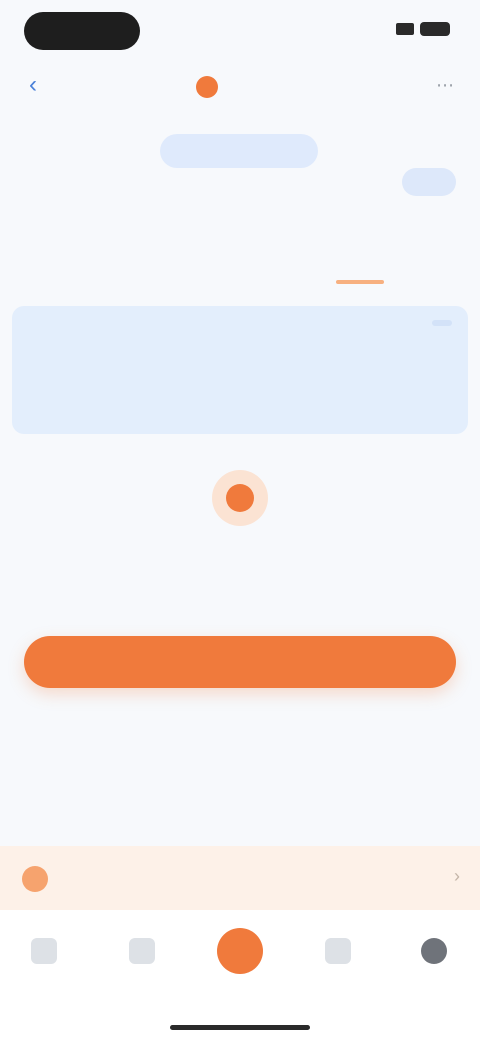  What do you see at coordinates (442, 323) in the screenshot?
I see `info-card-tag` at bounding box center [442, 323].